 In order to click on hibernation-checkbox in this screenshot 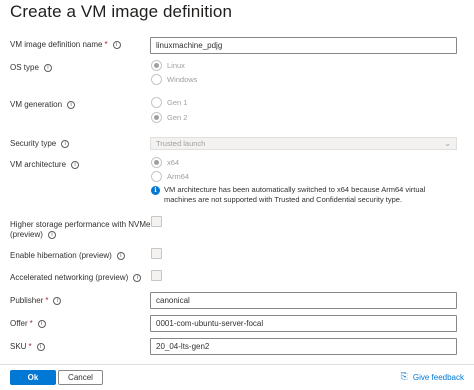, I will do `click(156, 253)`.